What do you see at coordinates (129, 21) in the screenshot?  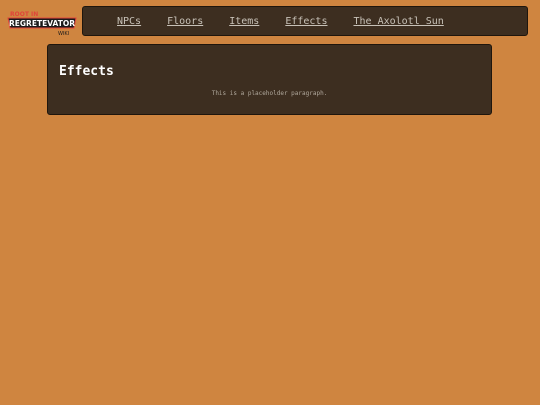 I see `nav-link-npcs: NPCs` at bounding box center [129, 21].